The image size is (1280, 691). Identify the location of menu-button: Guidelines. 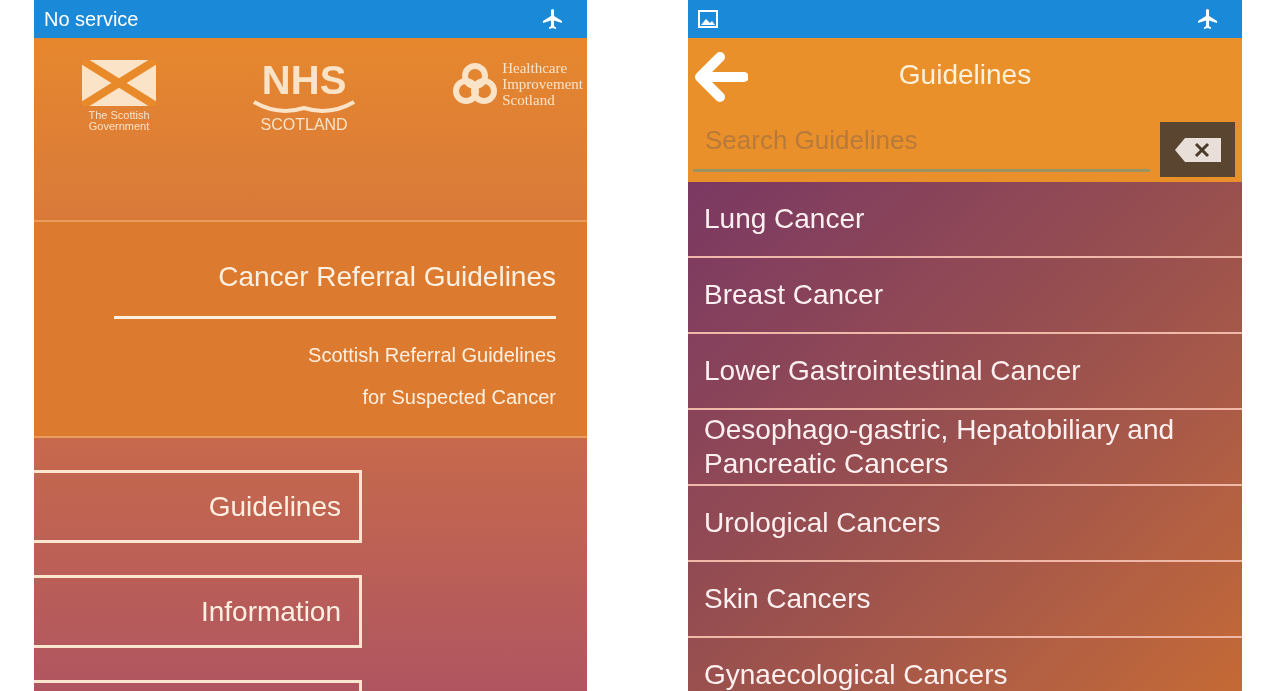
(198, 506).